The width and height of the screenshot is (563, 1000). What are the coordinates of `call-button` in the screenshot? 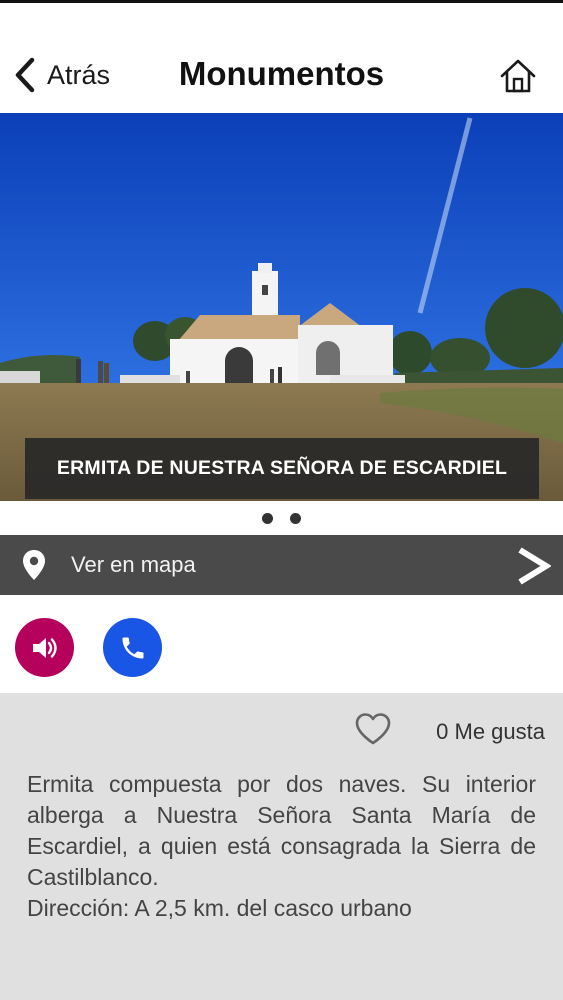 It's located at (132, 647).